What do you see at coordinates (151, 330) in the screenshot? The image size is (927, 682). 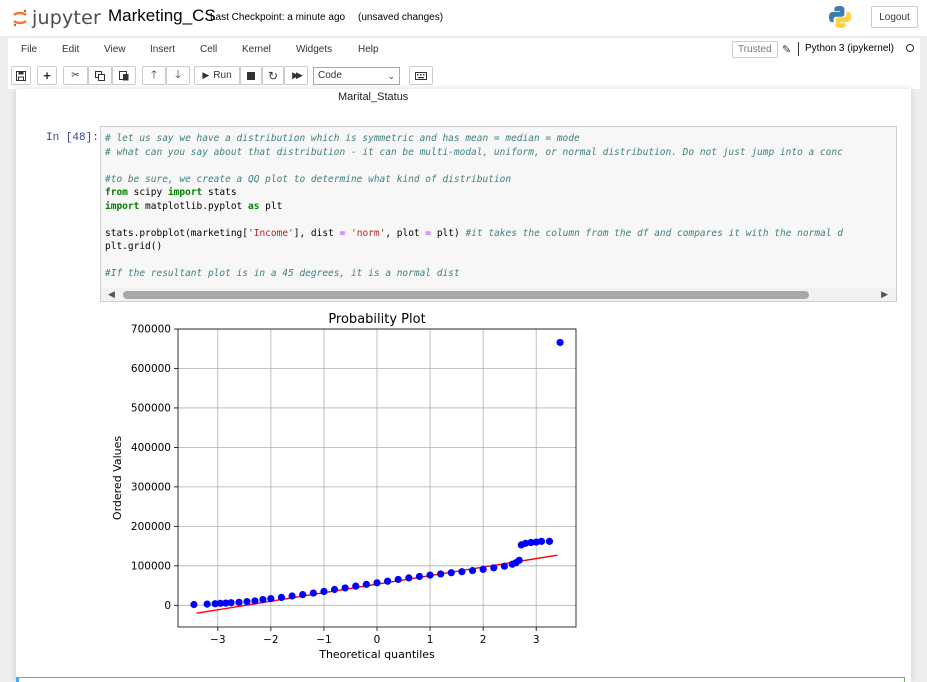 I see `y-tick-label: 700000` at bounding box center [151, 330].